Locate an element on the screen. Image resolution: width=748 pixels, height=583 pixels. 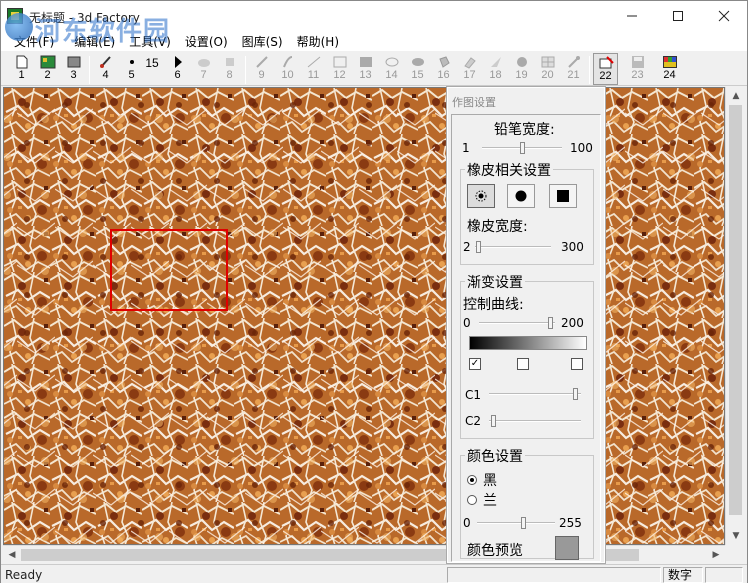
selection-rectangle is located at coordinates (169, 270).